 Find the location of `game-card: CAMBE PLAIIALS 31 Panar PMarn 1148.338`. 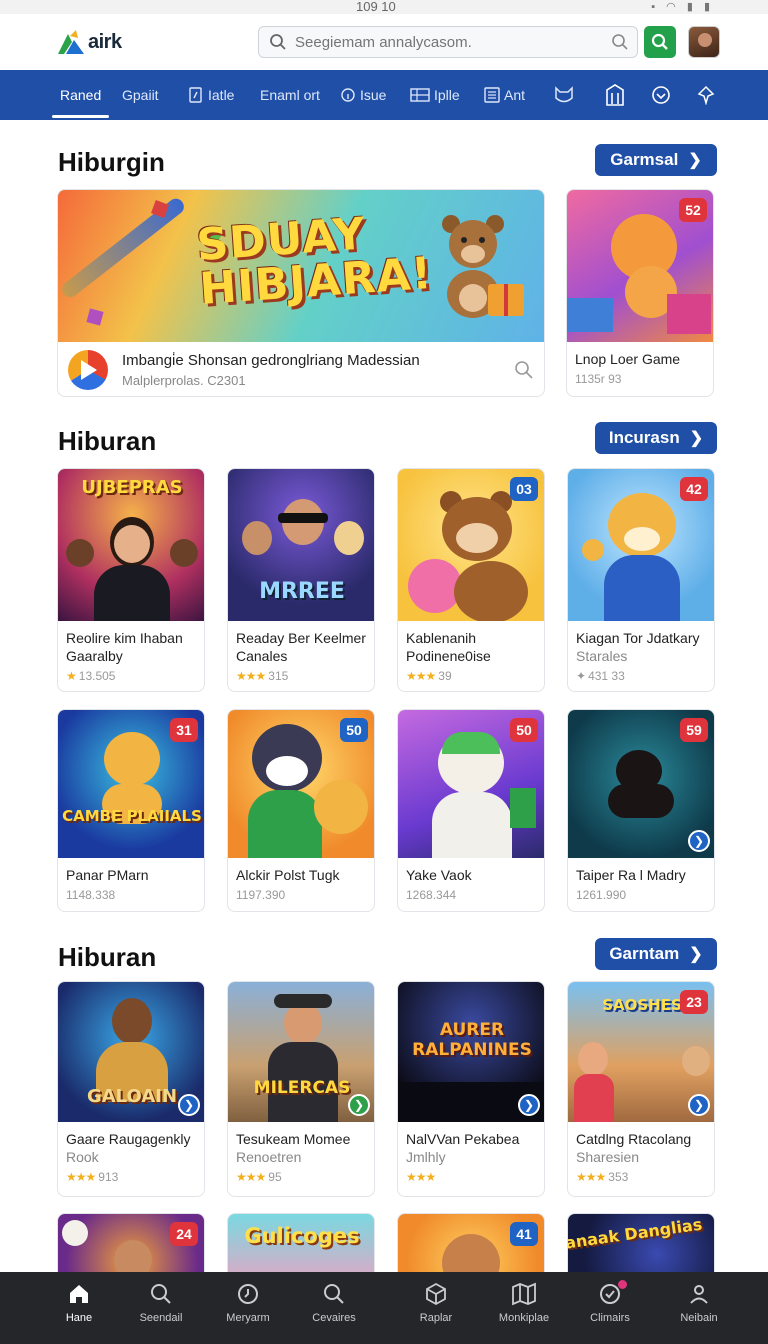

game-card: CAMBE PLAIIALS 31 Panar PMarn 1148.338 is located at coordinates (131, 810).